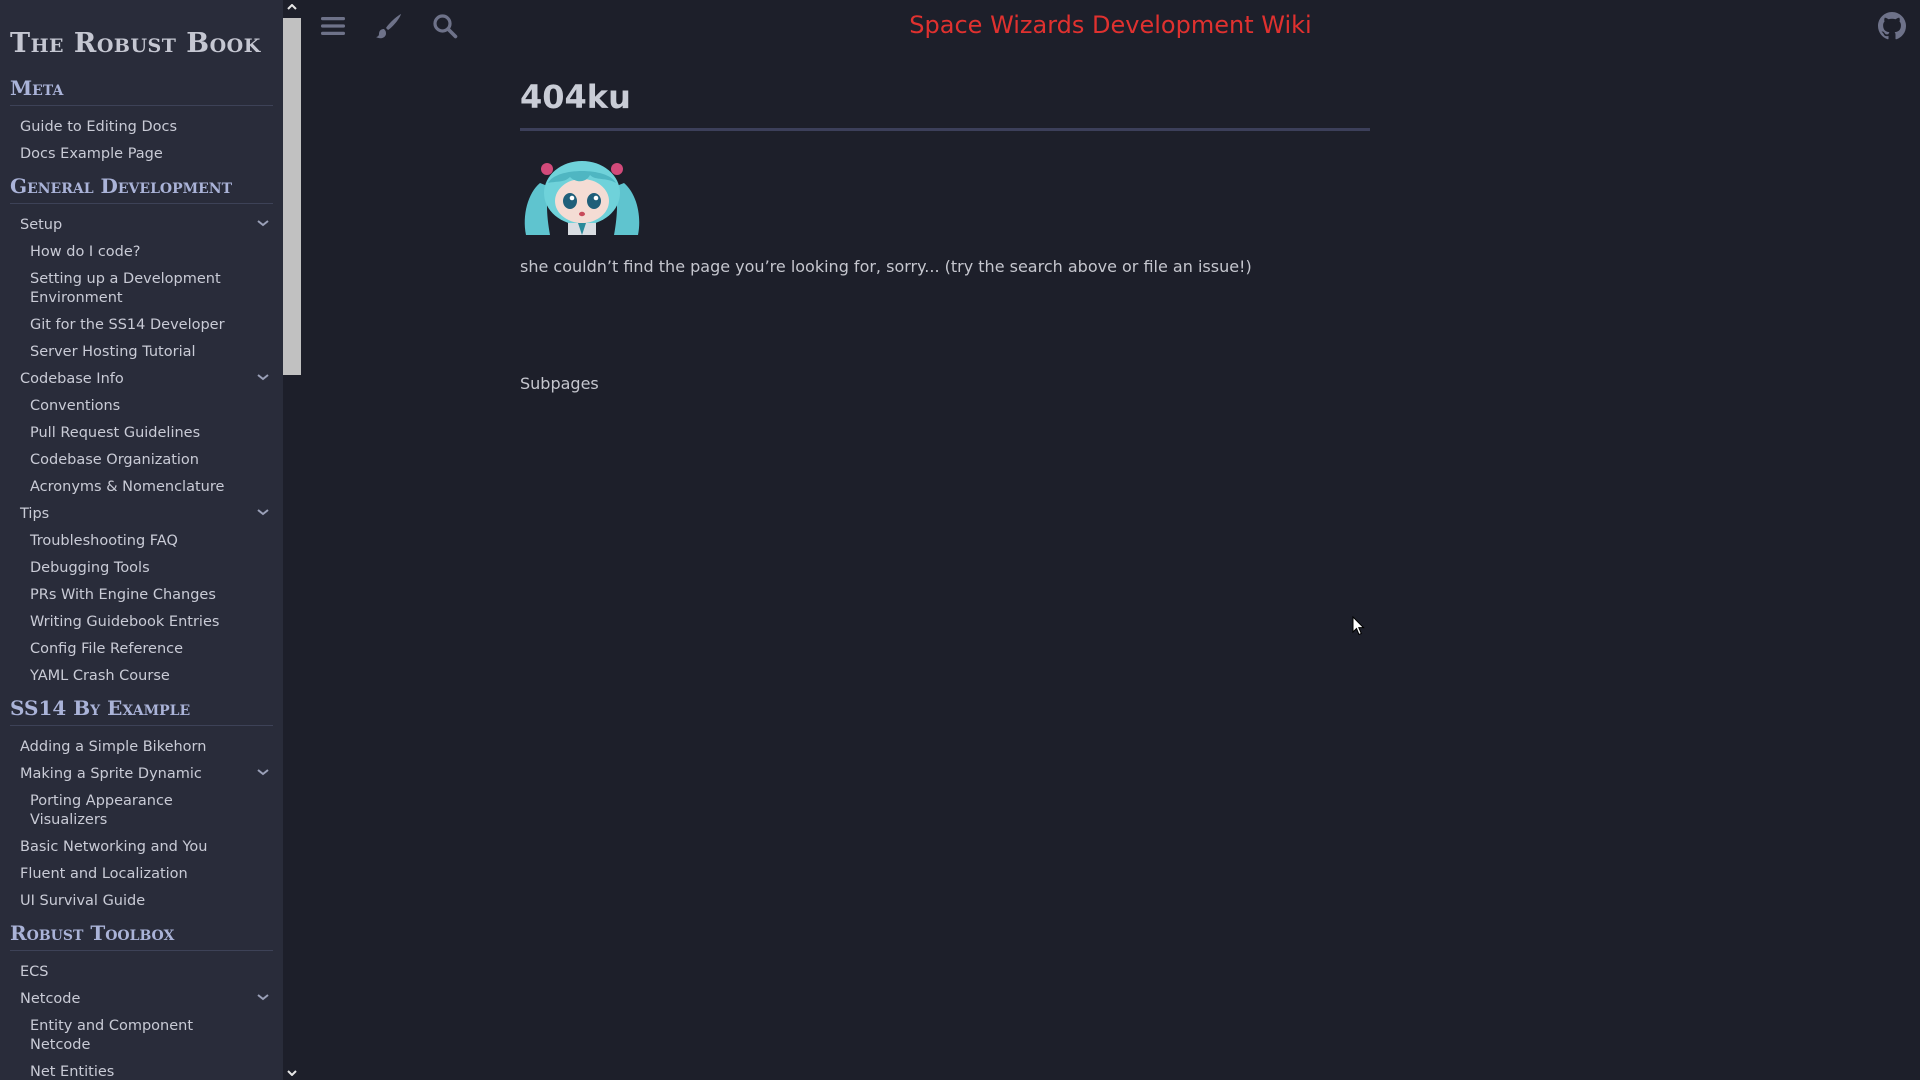 Image resolution: width=1920 pixels, height=1080 pixels. I want to click on sidebar-nav-item: Writing Guidebook Entries, so click(141, 622).